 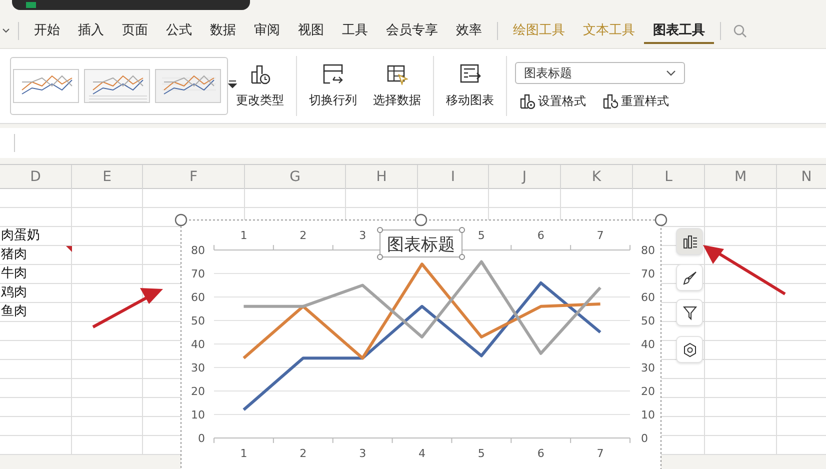 I want to click on ribbon-button: 更改类型, so click(x=260, y=86).